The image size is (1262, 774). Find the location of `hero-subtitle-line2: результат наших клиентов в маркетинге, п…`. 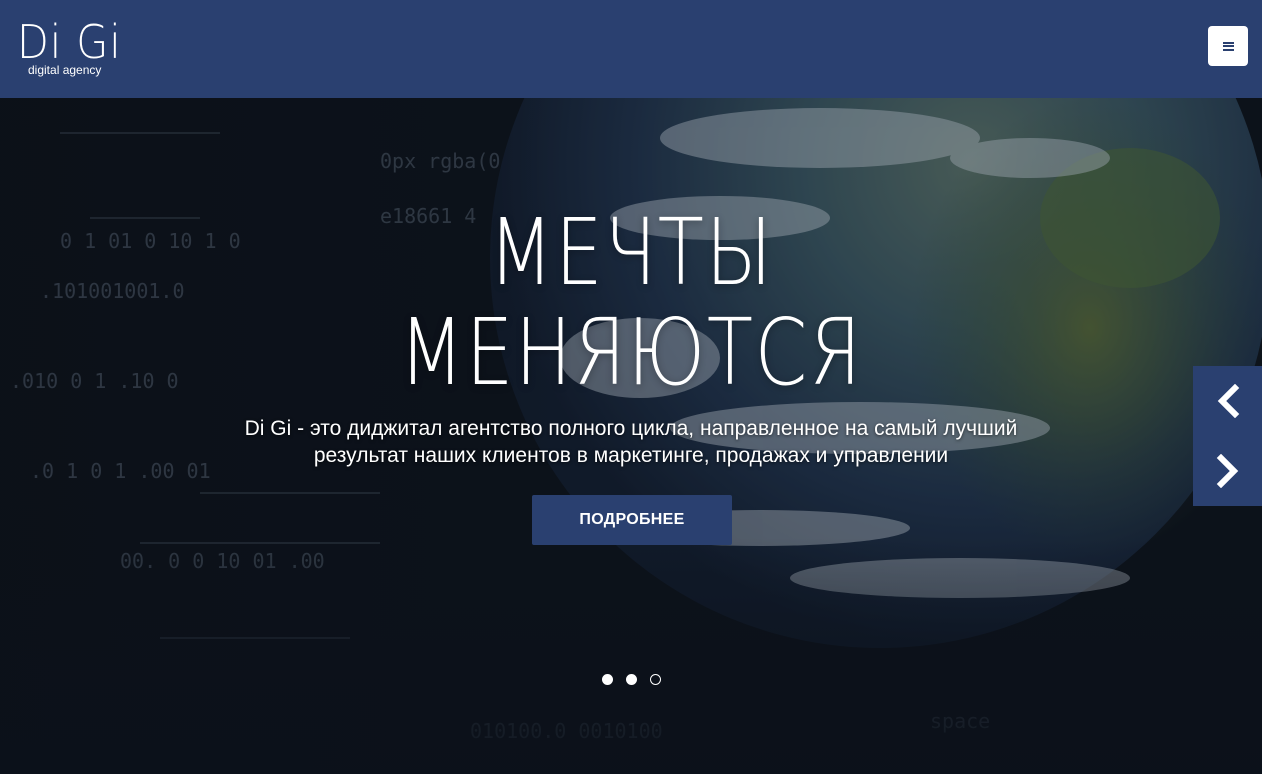

hero-subtitle-line2: результат наших клиентов в маркетинге, п… is located at coordinates (631, 455).